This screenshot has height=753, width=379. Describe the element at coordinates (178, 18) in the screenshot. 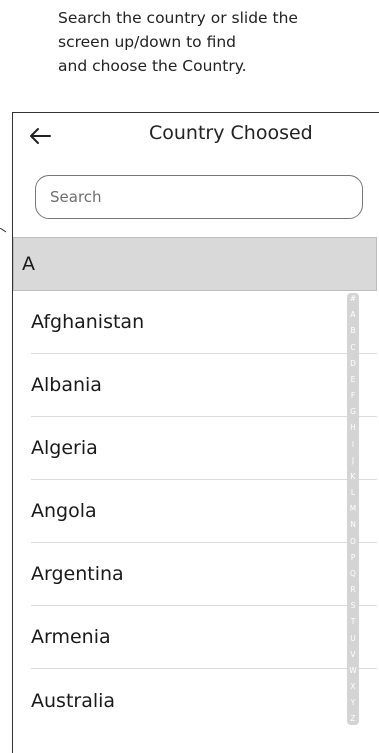

I see `instruction-line: Search the country or slide the` at that location.